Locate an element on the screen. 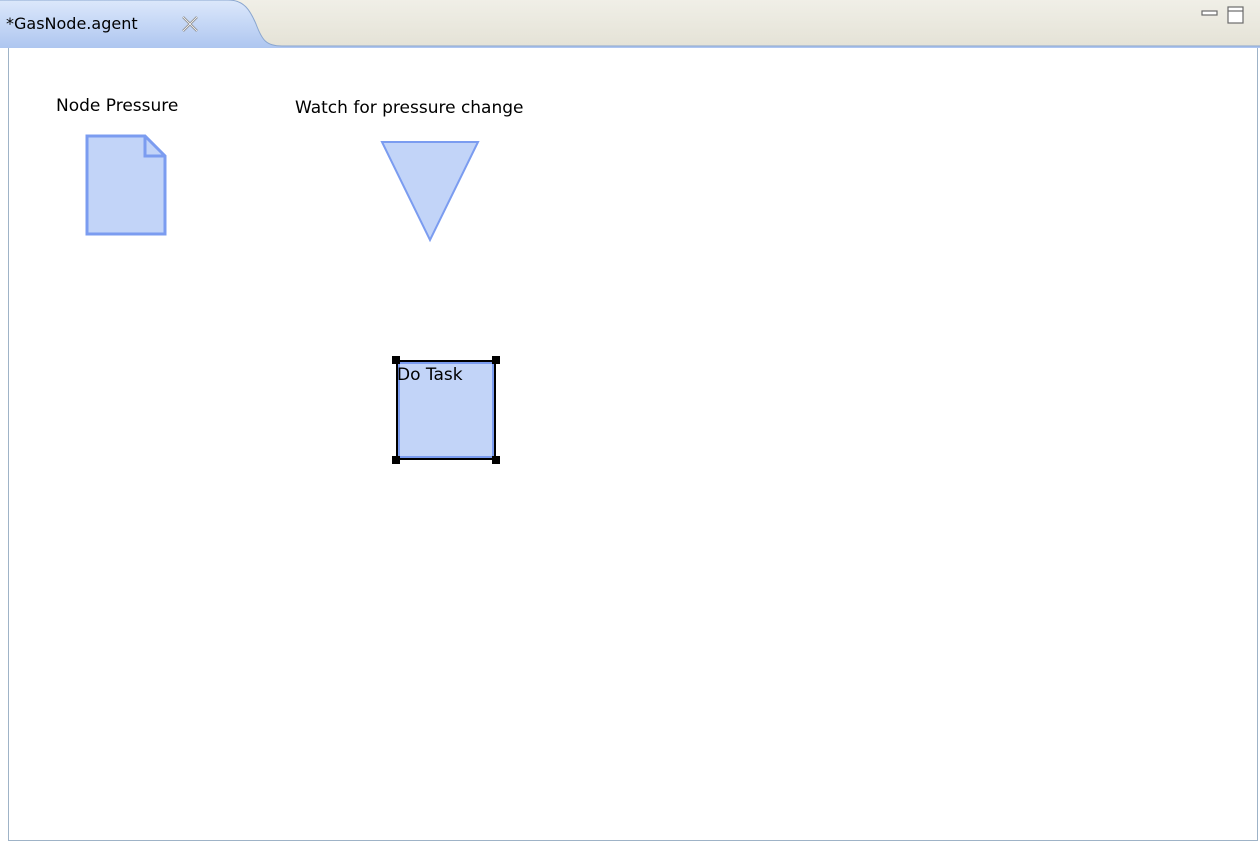  close-x-icon is located at coordinates (190, 24).